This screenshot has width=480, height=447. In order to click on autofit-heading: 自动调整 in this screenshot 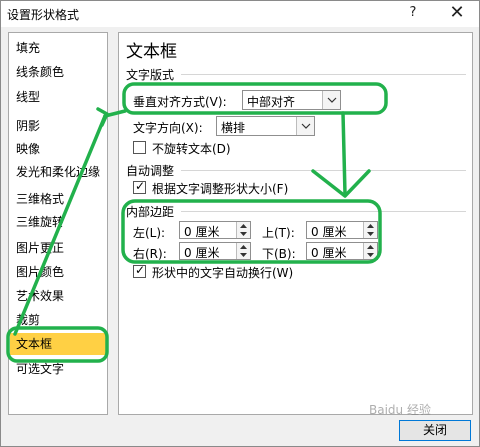, I will do `click(150, 171)`.